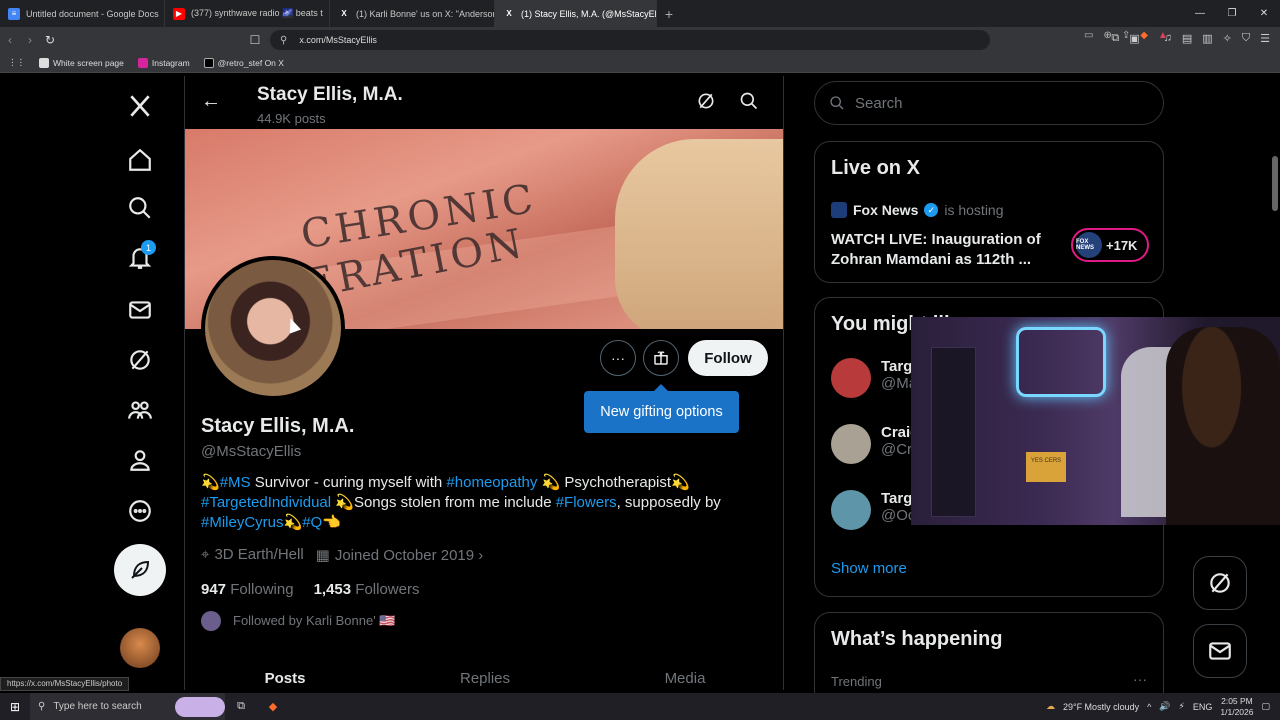 Image resolution: width=1280 pixels, height=720 pixels. I want to click on forward-button: ›, so click(30, 40).